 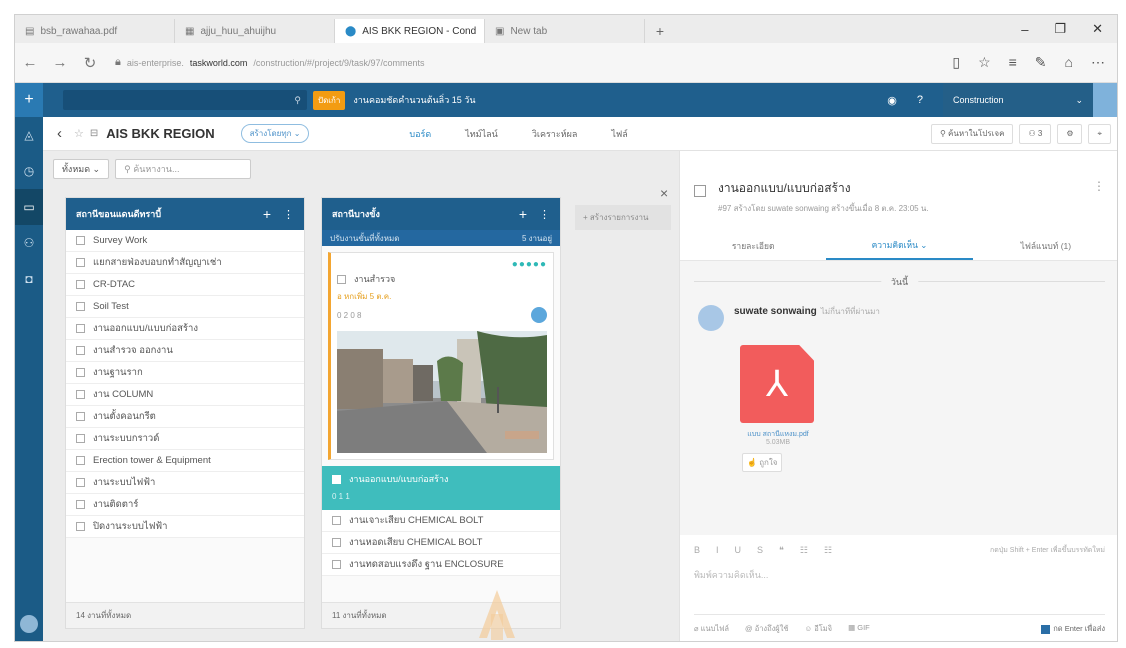 What do you see at coordinates (275, 133) in the screenshot?
I see `project-status-pill: สร้างโดยทุก ⌄` at bounding box center [275, 133].